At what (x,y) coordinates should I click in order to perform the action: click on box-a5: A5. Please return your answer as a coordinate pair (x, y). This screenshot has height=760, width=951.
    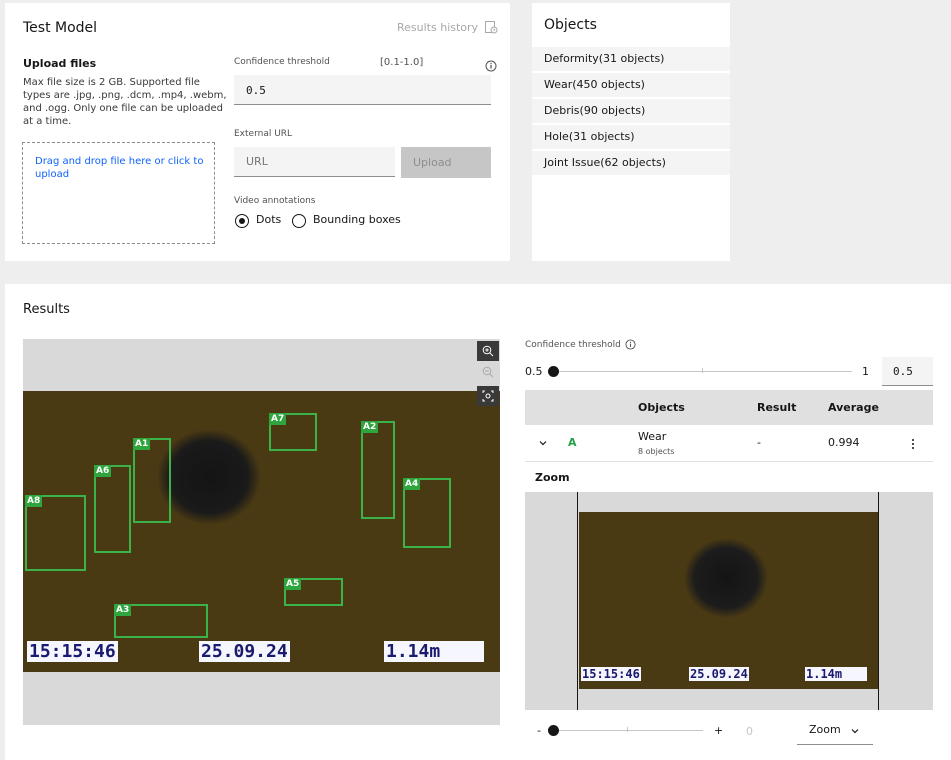
    Looking at the image, I should click on (313, 592).